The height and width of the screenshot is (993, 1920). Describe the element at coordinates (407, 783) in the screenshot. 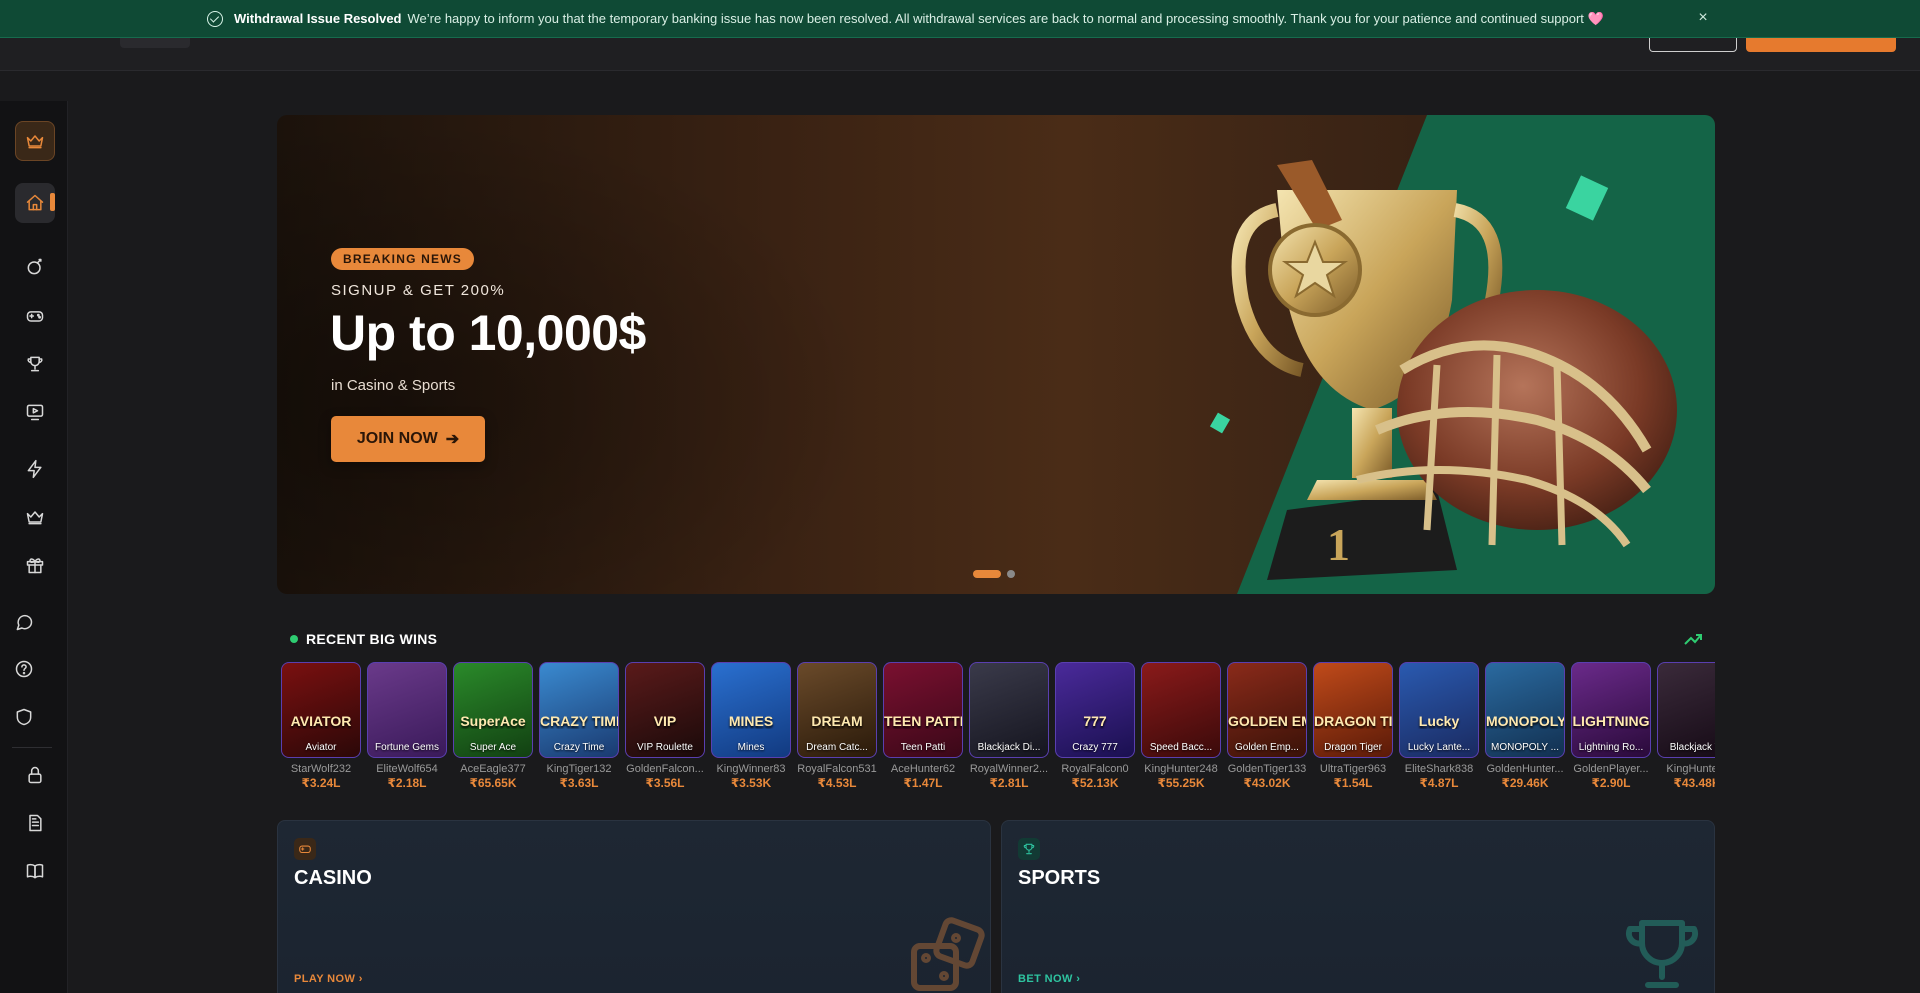

I see `win-amount: ₹2.18L` at that location.